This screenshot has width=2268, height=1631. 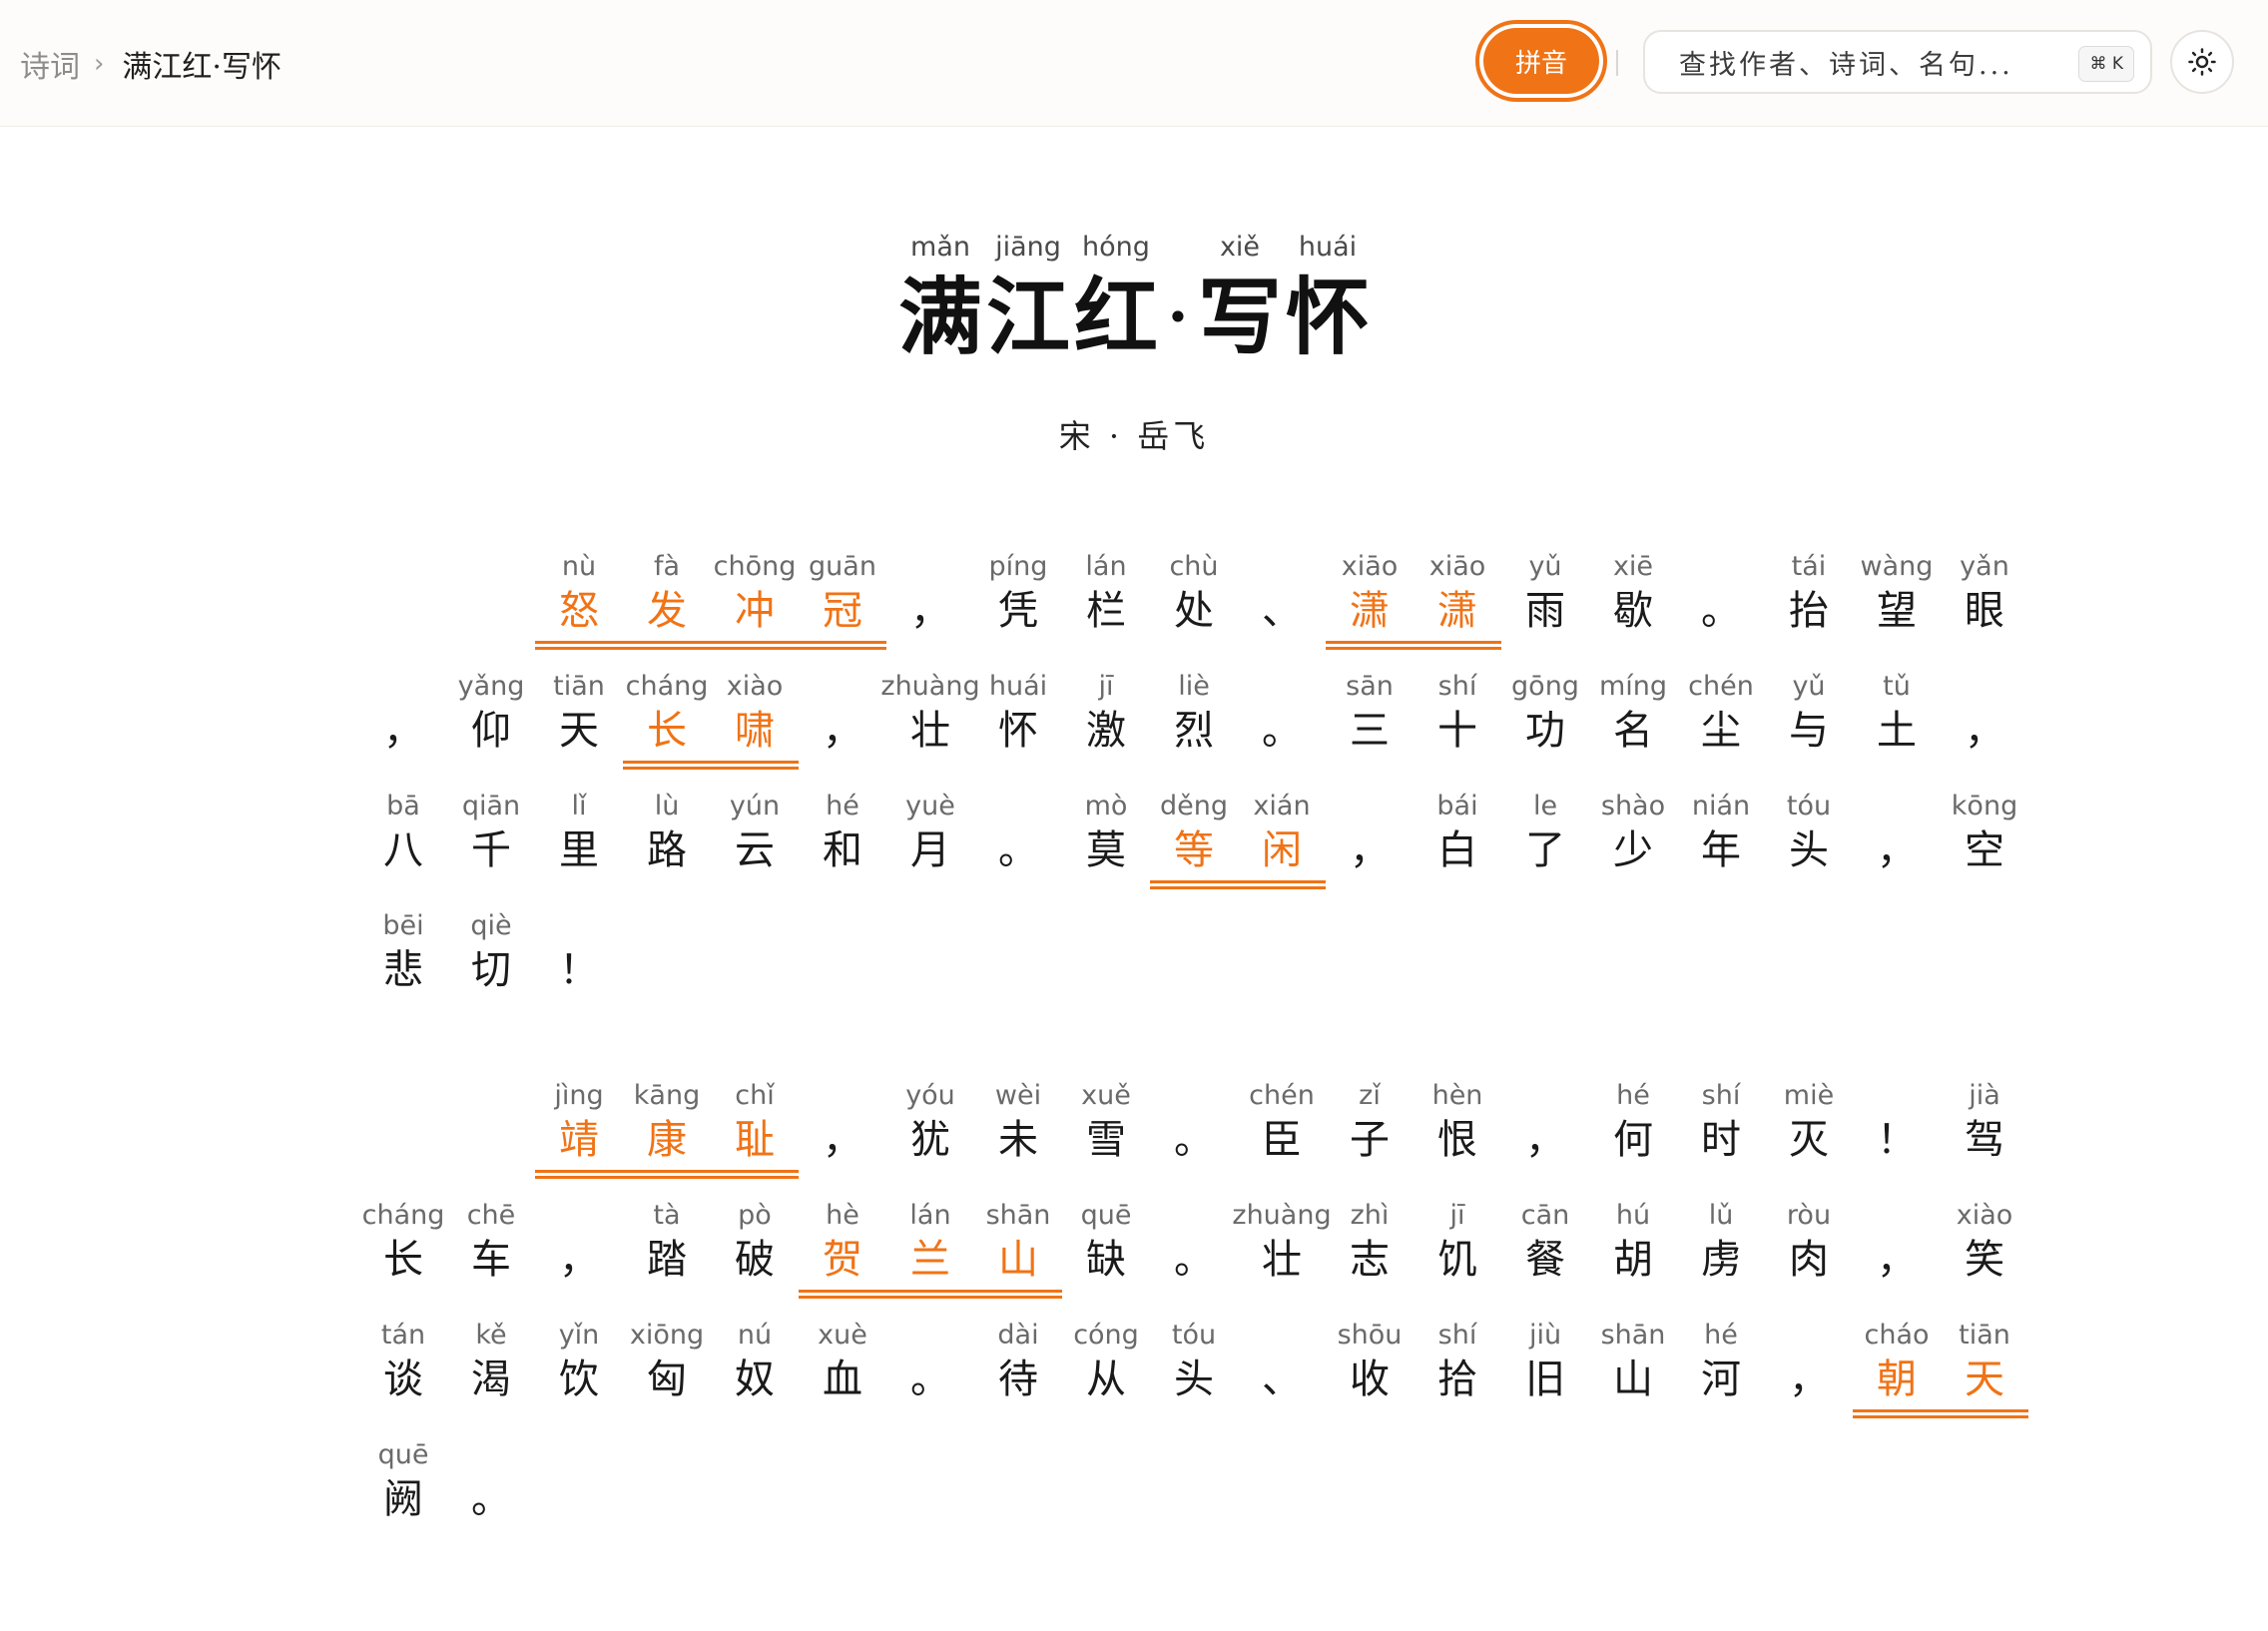 I want to click on poem-char-hanzi: 耻, so click(x=755, y=1140).